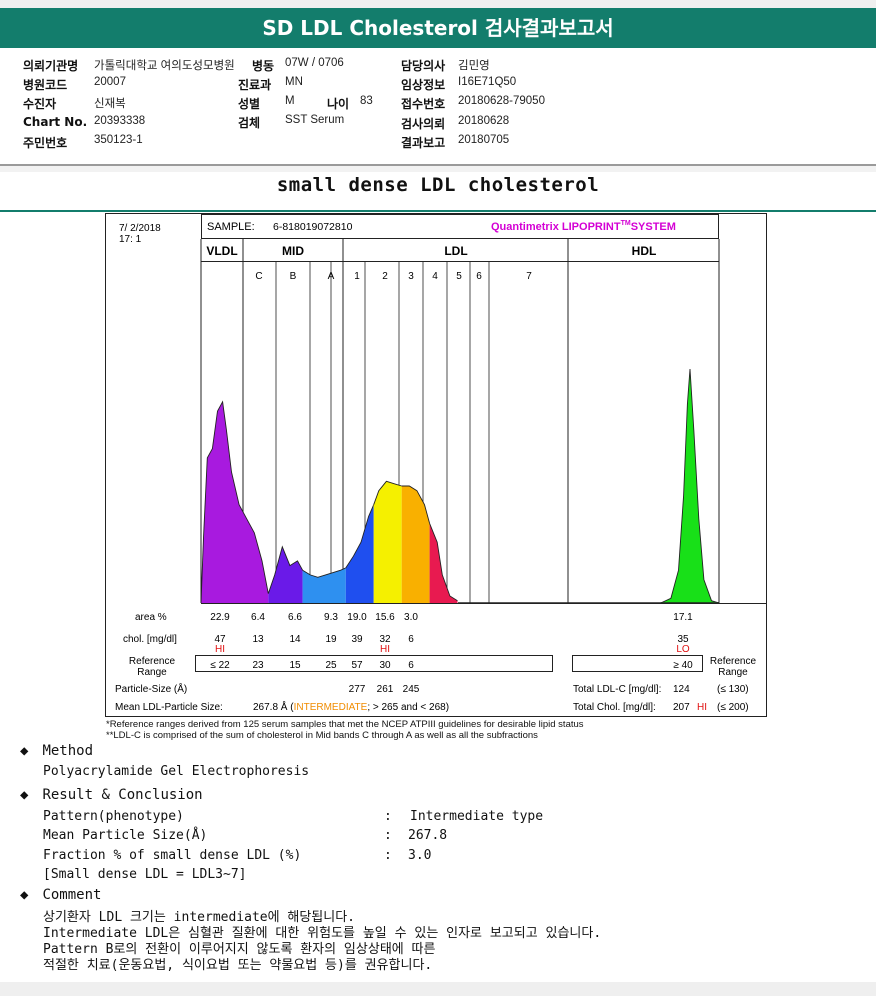 This screenshot has height=996, width=876. What do you see at coordinates (459, 276) in the screenshot?
I see `band-label-5: 5` at bounding box center [459, 276].